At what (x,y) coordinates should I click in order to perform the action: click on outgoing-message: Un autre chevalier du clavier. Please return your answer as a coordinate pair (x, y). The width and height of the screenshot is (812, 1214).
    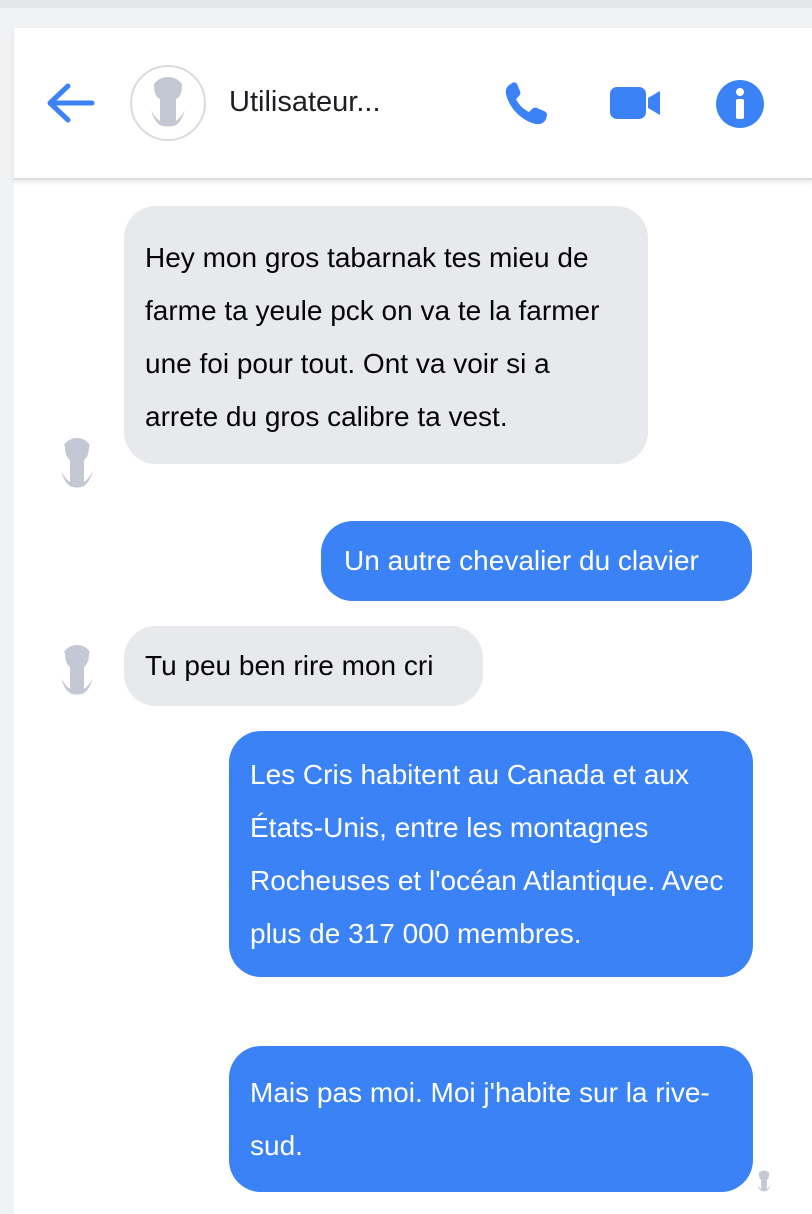
    Looking at the image, I should click on (536, 561).